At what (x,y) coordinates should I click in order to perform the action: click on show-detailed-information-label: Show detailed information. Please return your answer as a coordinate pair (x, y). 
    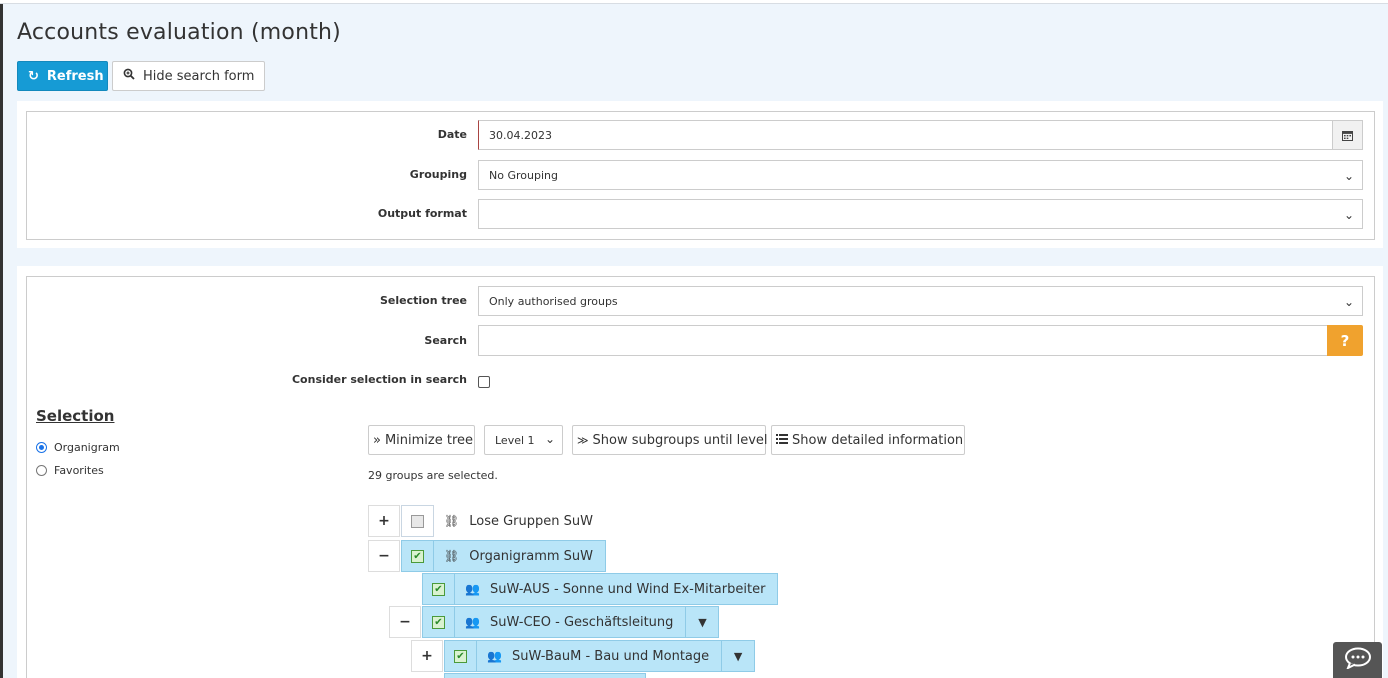
    Looking at the image, I should click on (878, 440).